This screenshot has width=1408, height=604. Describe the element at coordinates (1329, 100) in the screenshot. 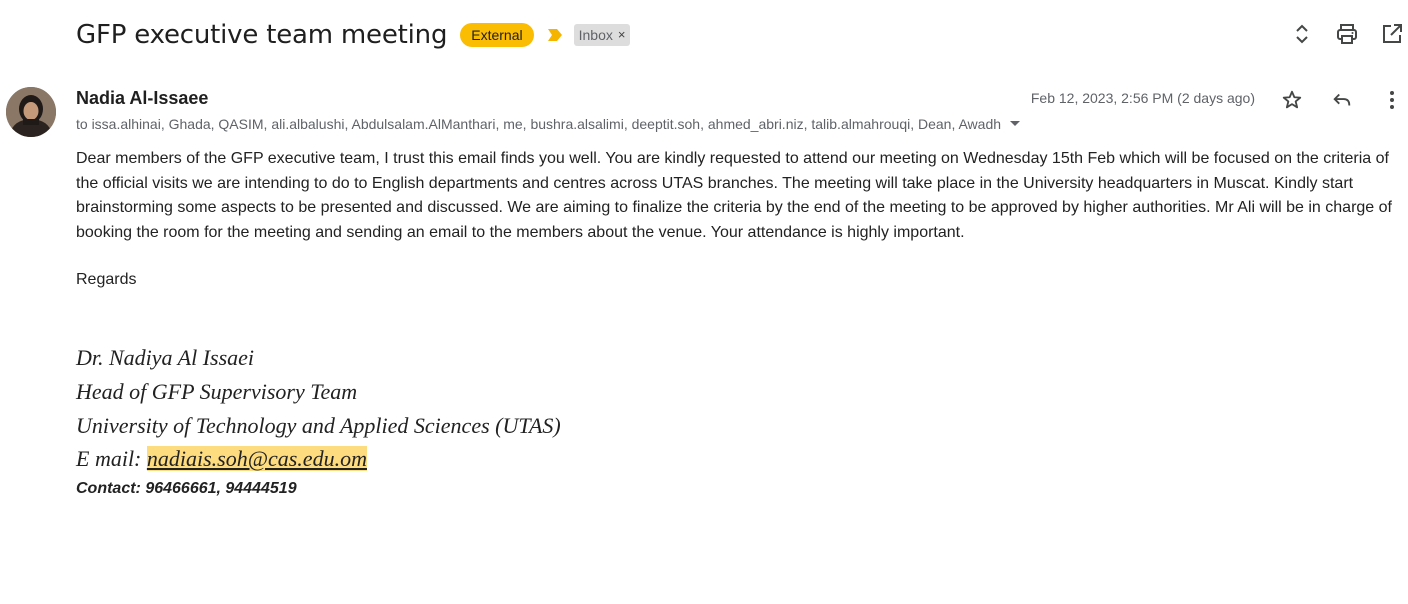

I see `message-actions` at that location.